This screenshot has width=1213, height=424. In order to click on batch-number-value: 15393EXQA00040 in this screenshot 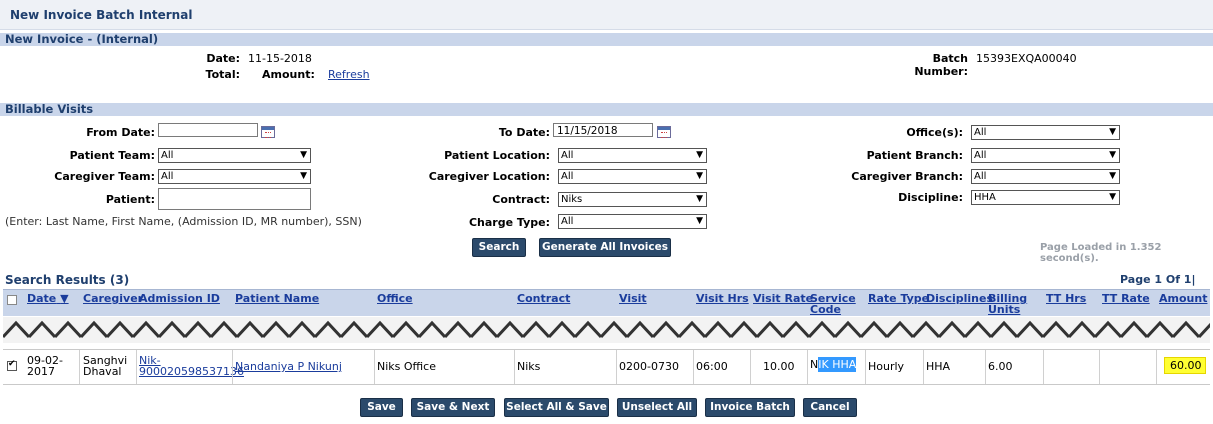, I will do `click(1026, 58)`.